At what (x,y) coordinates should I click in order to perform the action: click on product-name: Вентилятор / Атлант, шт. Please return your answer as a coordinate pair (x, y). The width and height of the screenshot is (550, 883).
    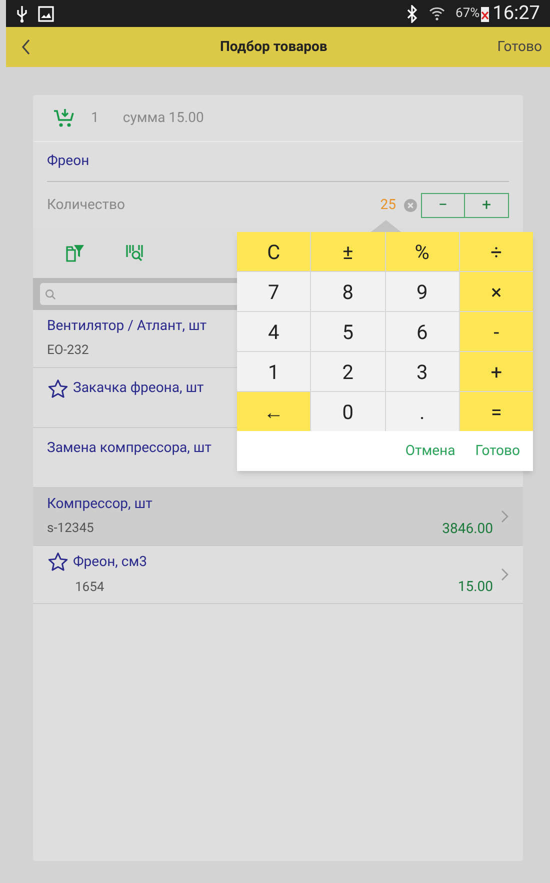
    Looking at the image, I should click on (127, 326).